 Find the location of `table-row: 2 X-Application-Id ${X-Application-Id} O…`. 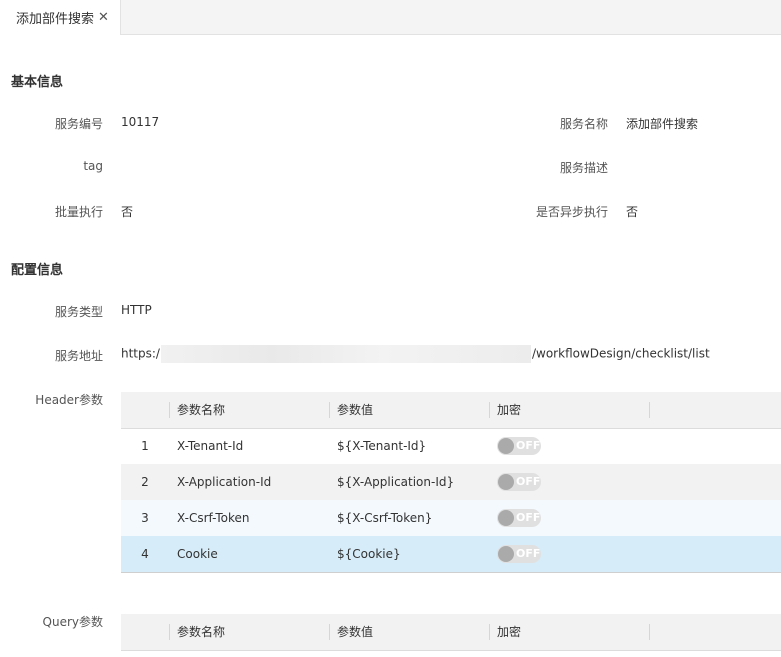

table-row: 2 X-Application-Id ${X-Application-Id} O… is located at coordinates (451, 482).